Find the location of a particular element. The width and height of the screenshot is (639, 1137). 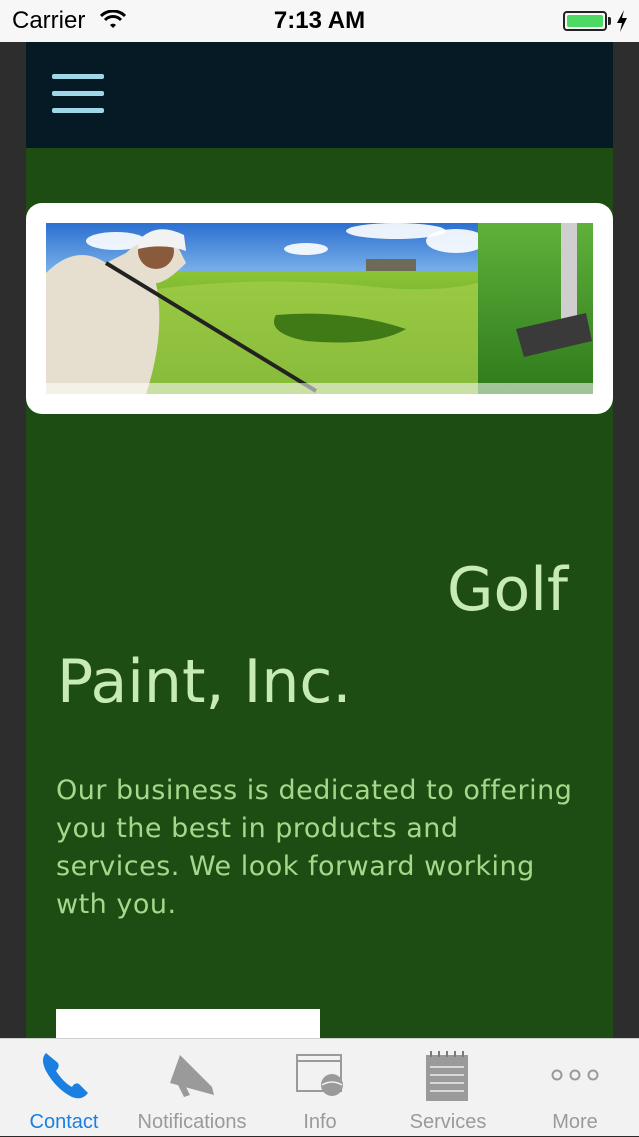

golf-banner-image is located at coordinates (319, 308).